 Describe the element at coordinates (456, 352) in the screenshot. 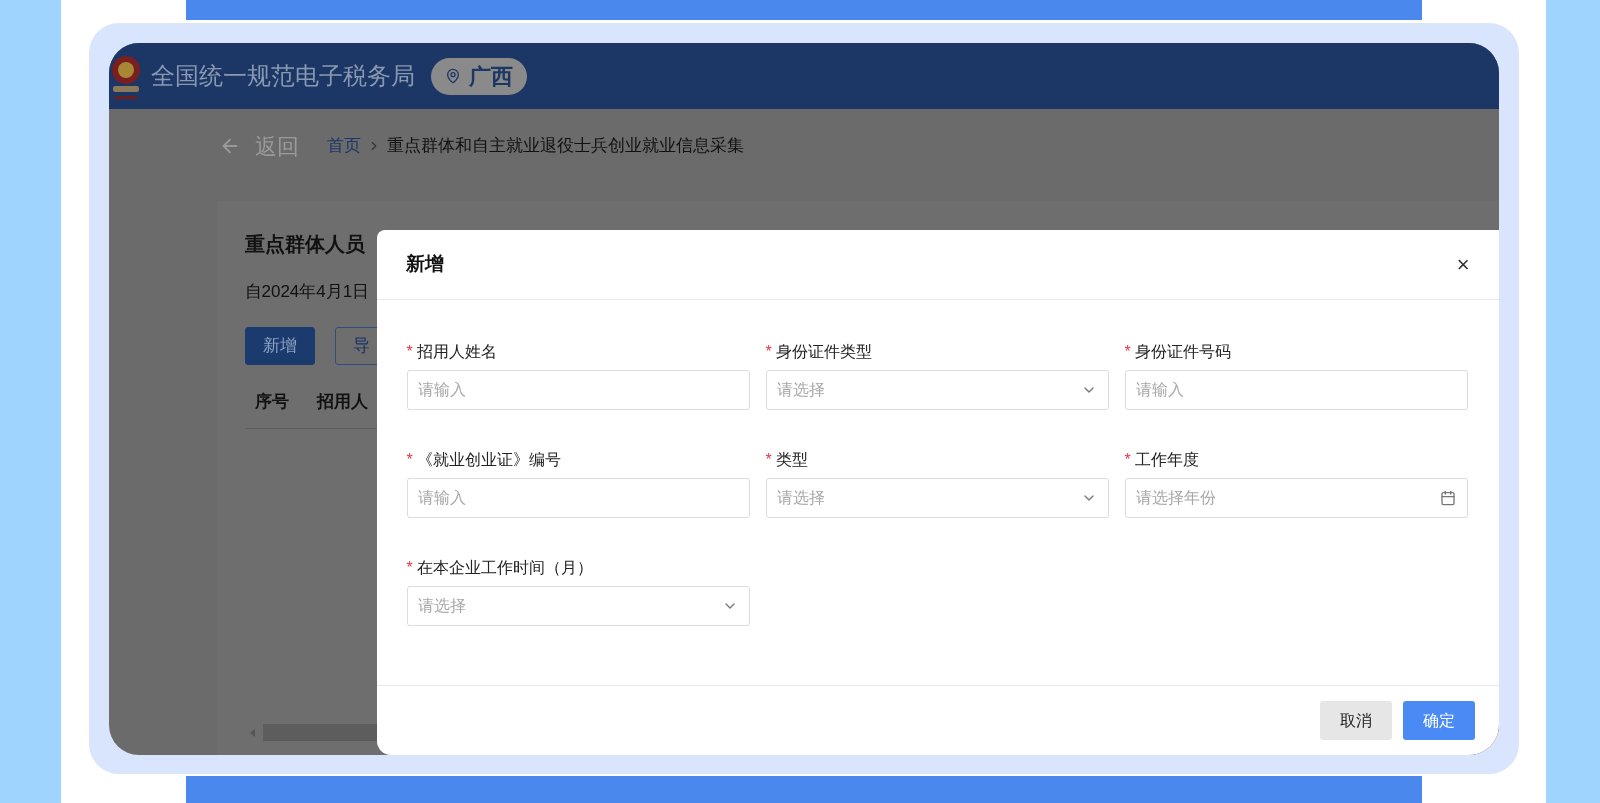

I see `field-label: 招用人姓名` at that location.